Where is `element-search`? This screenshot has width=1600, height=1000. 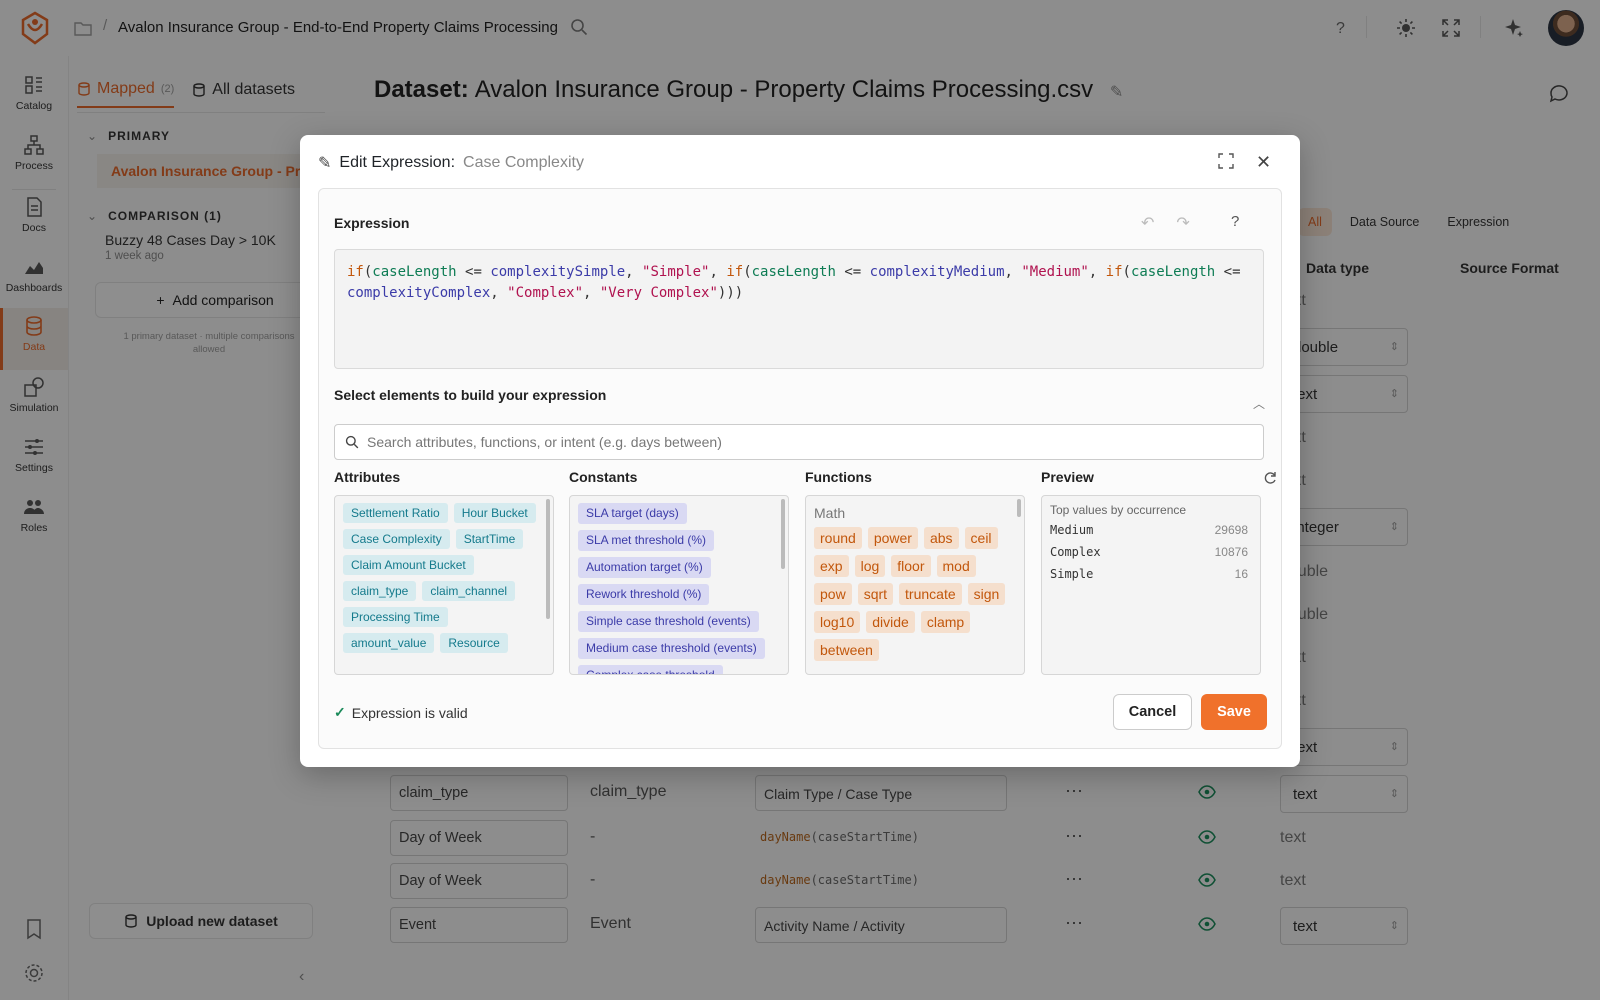
element-search is located at coordinates (799, 442).